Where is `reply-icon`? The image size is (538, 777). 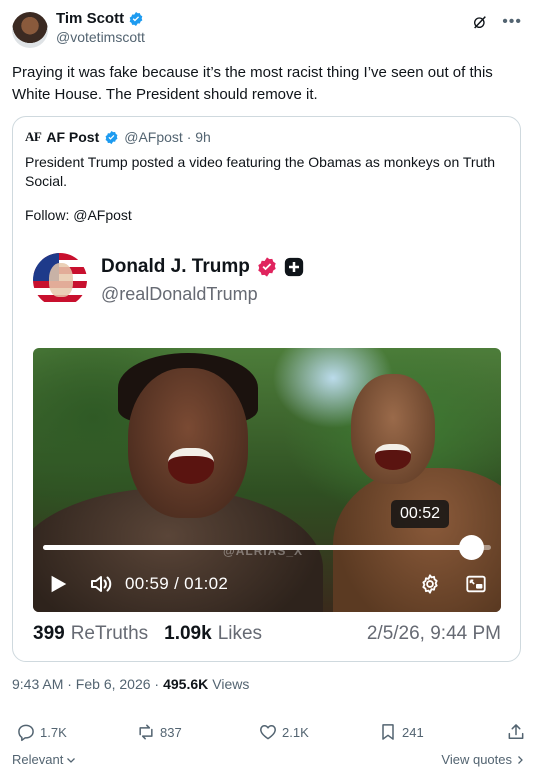 reply-icon is located at coordinates (26, 733).